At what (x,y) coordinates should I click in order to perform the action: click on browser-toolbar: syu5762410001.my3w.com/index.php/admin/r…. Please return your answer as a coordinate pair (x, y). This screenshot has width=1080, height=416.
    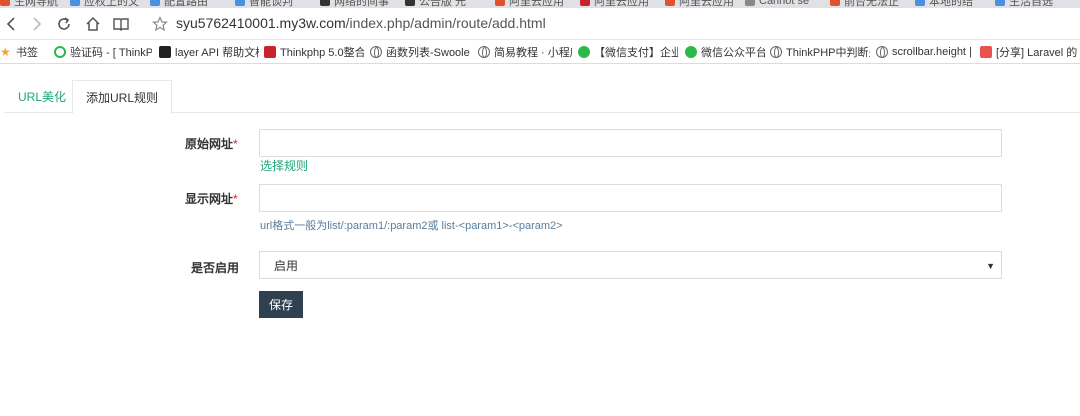
    Looking at the image, I should click on (540, 24).